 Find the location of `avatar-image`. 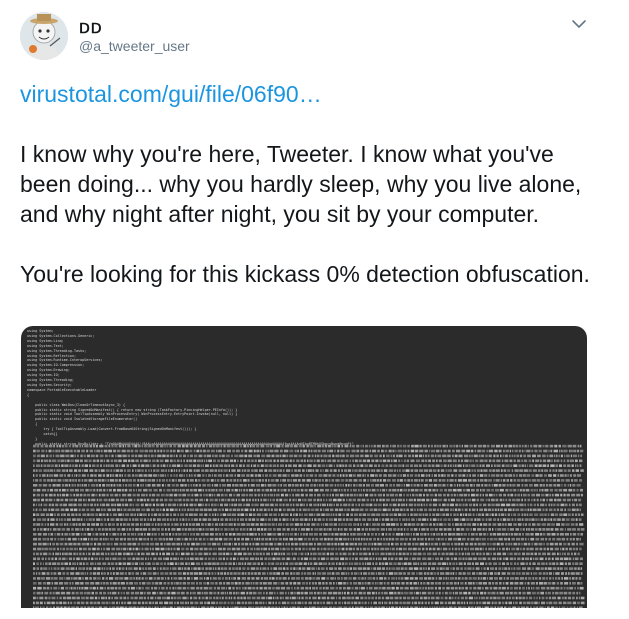

avatar-image is located at coordinates (44, 36).